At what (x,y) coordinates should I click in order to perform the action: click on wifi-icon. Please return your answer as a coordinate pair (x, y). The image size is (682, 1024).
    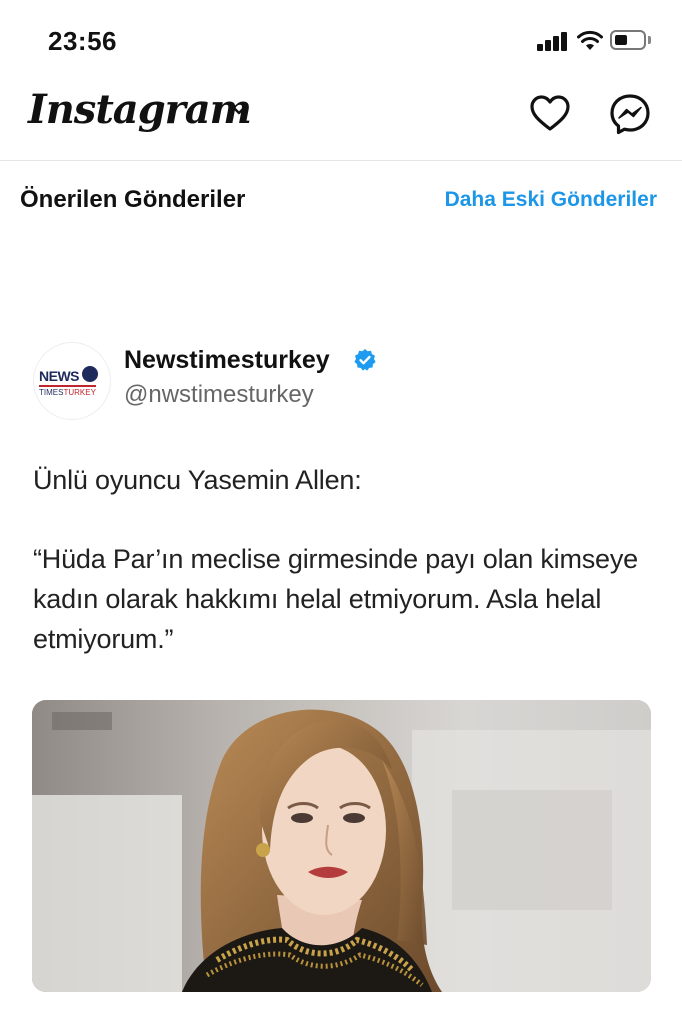
    Looking at the image, I should click on (590, 40).